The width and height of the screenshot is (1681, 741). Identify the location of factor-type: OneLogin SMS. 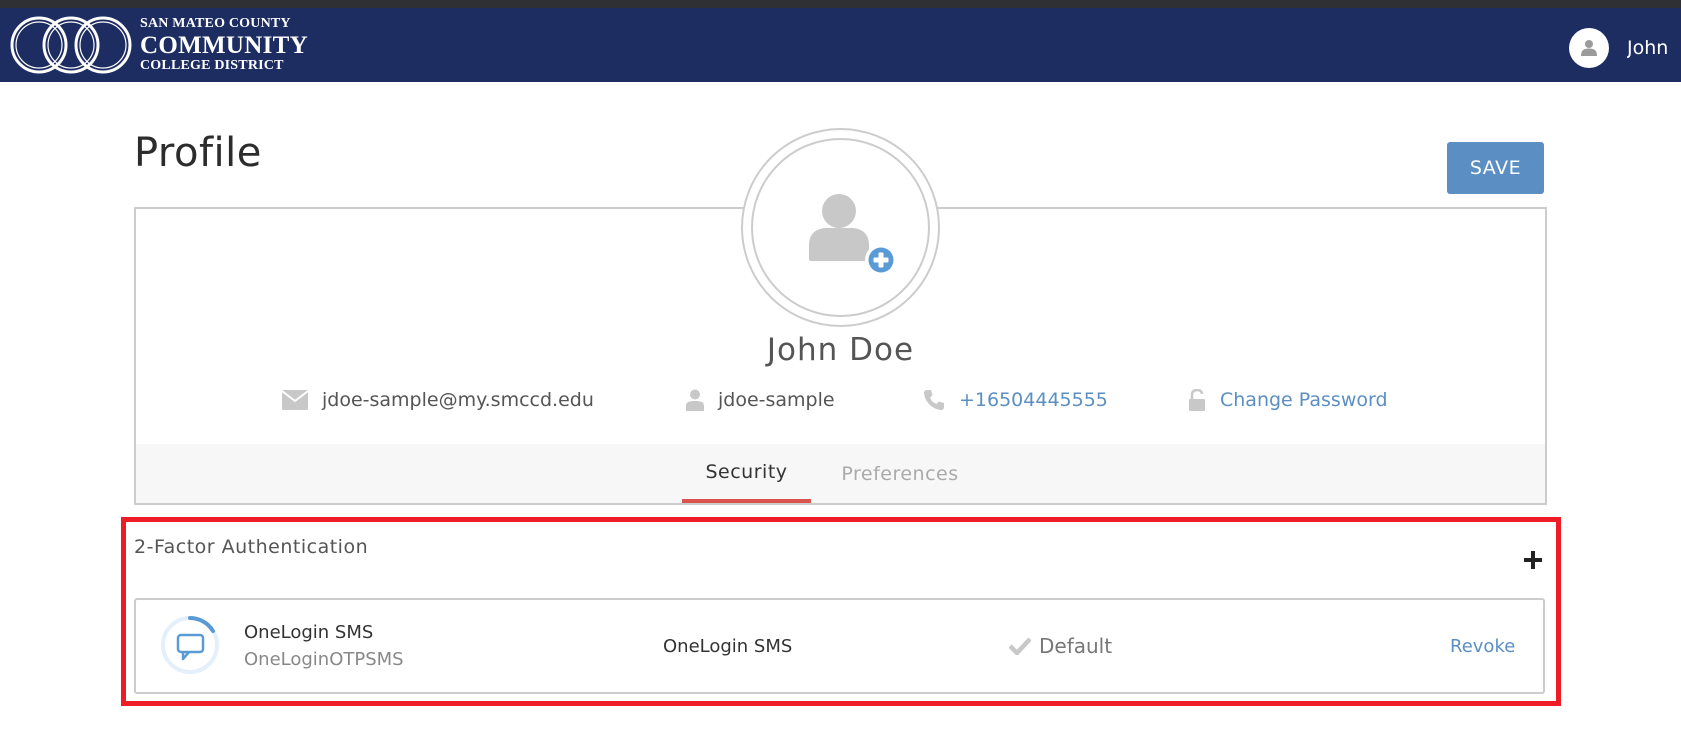
(728, 646).